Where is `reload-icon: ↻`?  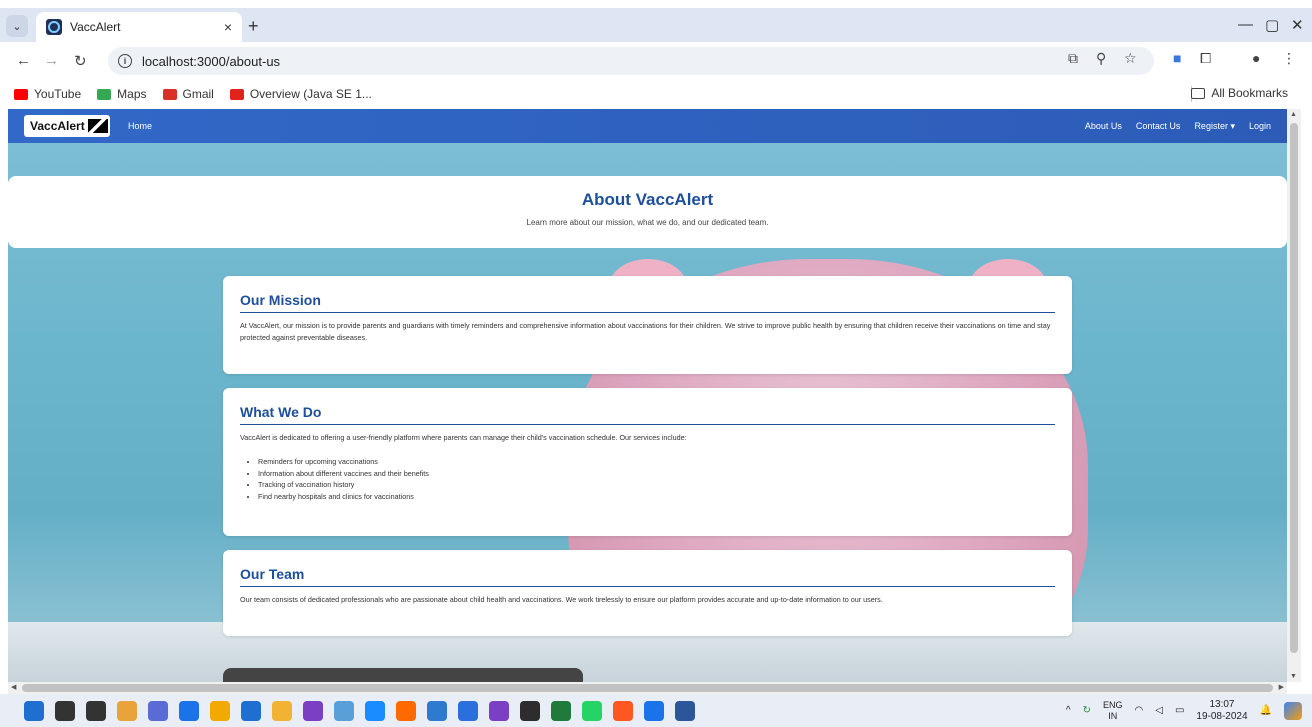 reload-icon: ↻ is located at coordinates (80, 61).